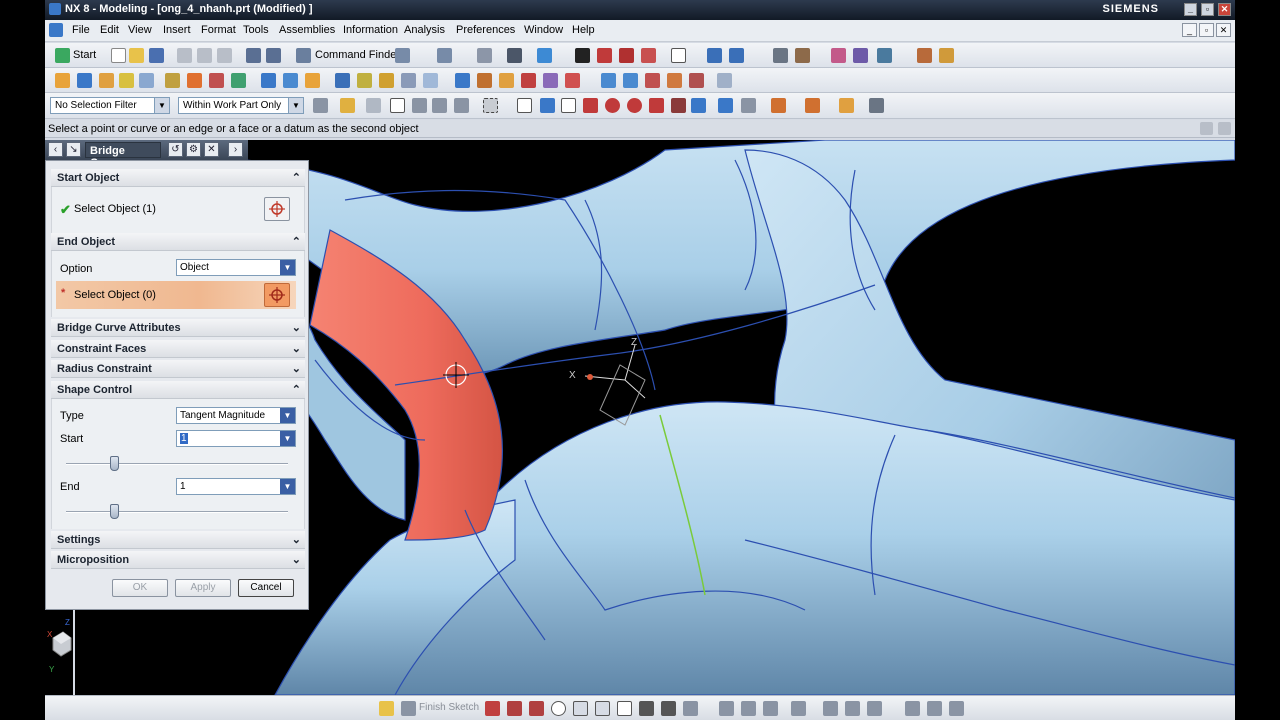  What do you see at coordinates (236, 415) in the screenshot?
I see `type-dropdown: Tangent Magnitude ▼` at bounding box center [236, 415].